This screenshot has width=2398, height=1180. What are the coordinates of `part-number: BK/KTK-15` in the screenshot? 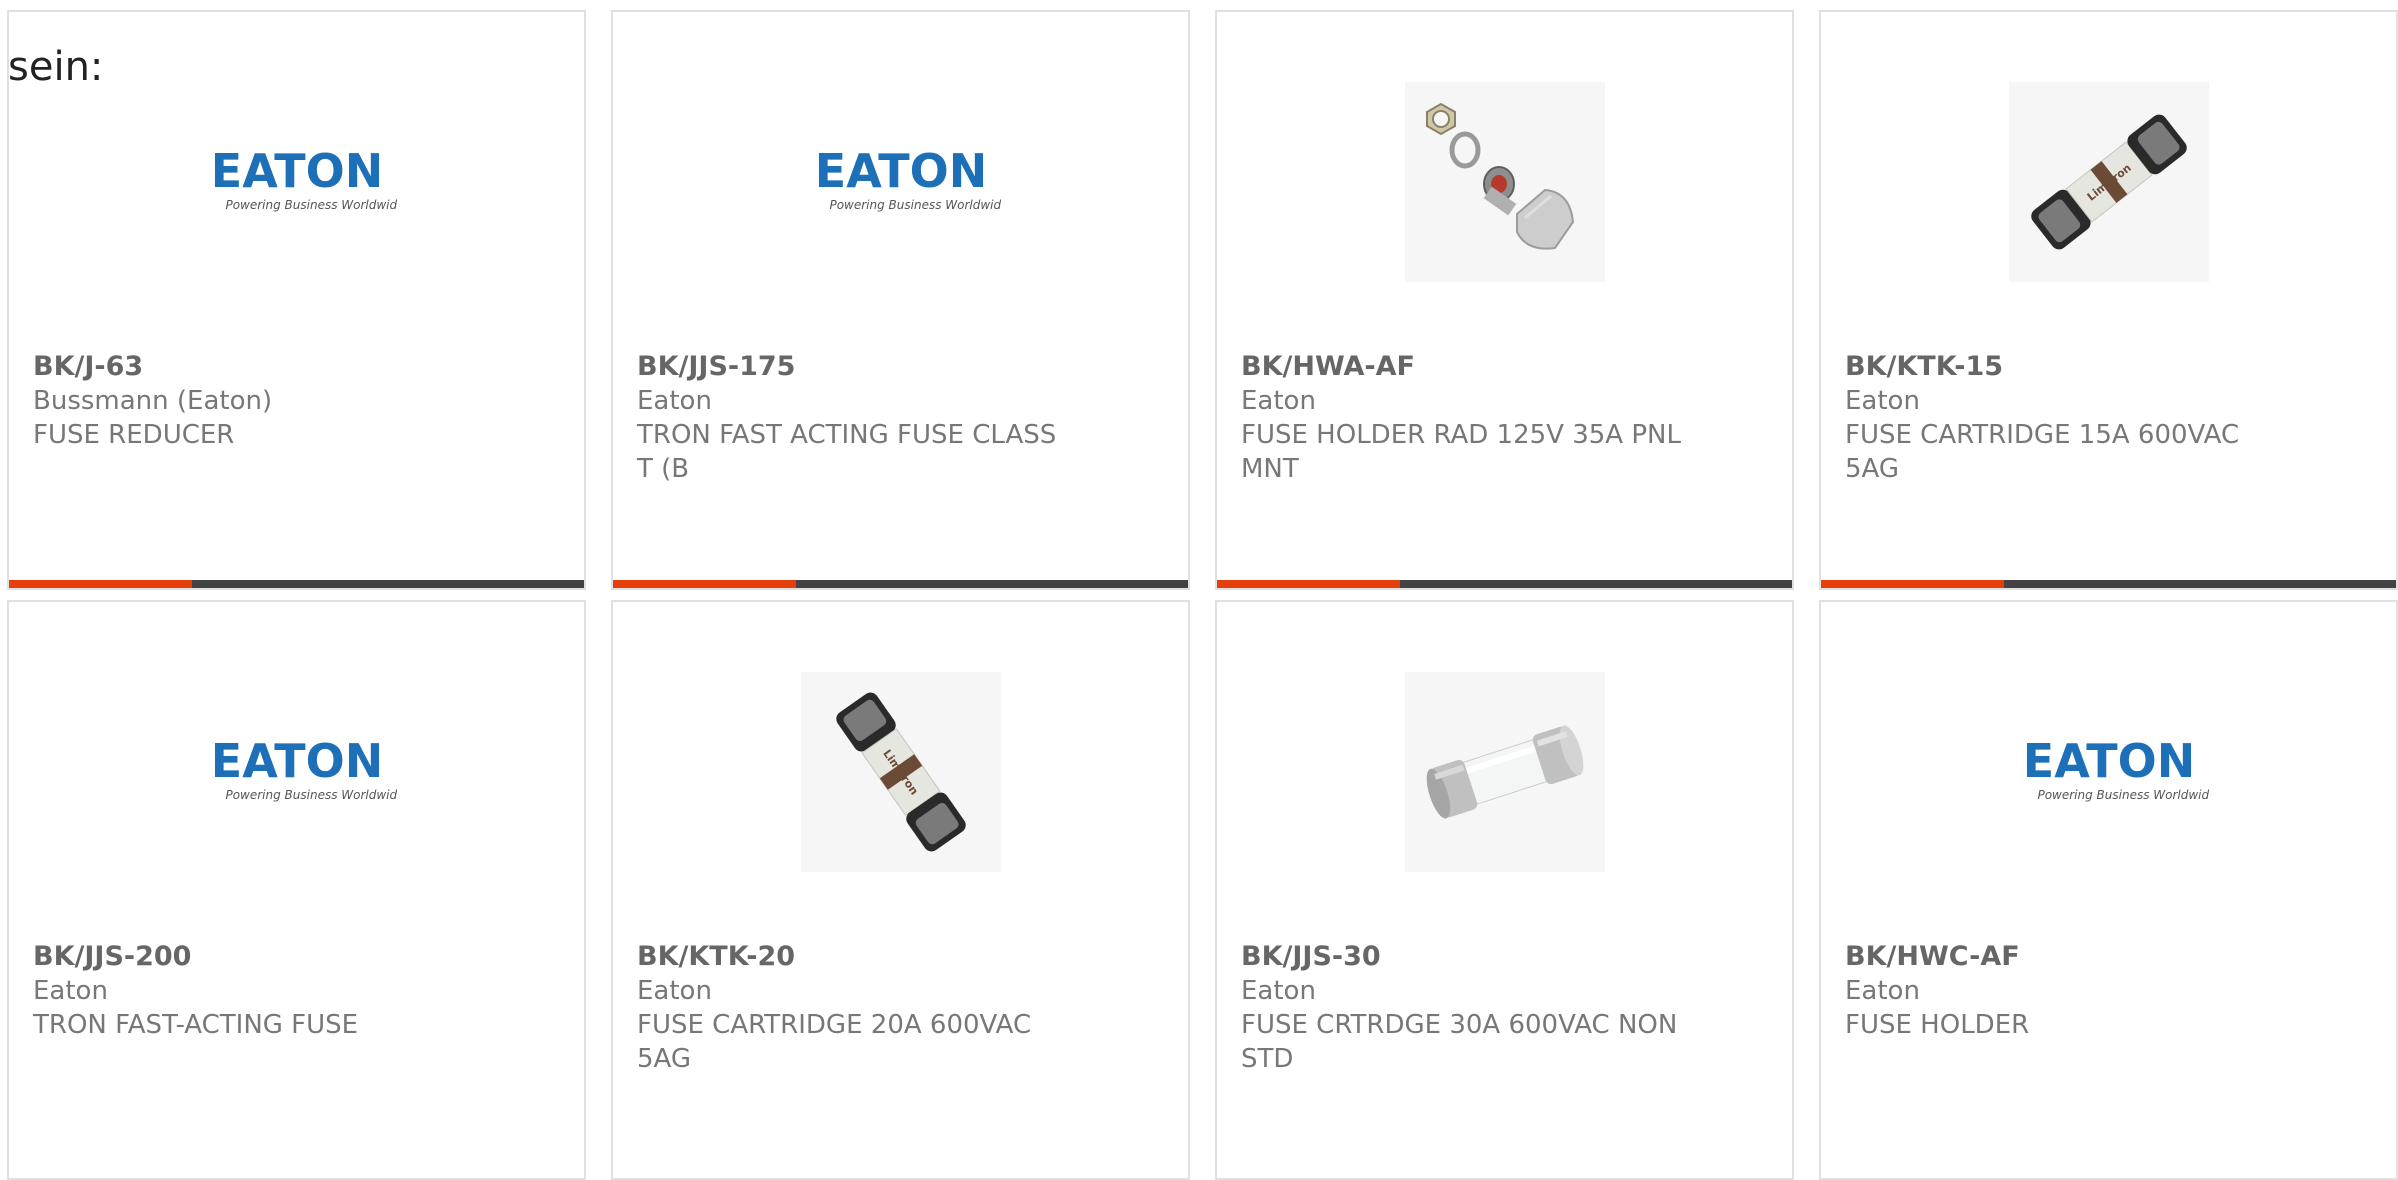 It's located at (2108, 367).